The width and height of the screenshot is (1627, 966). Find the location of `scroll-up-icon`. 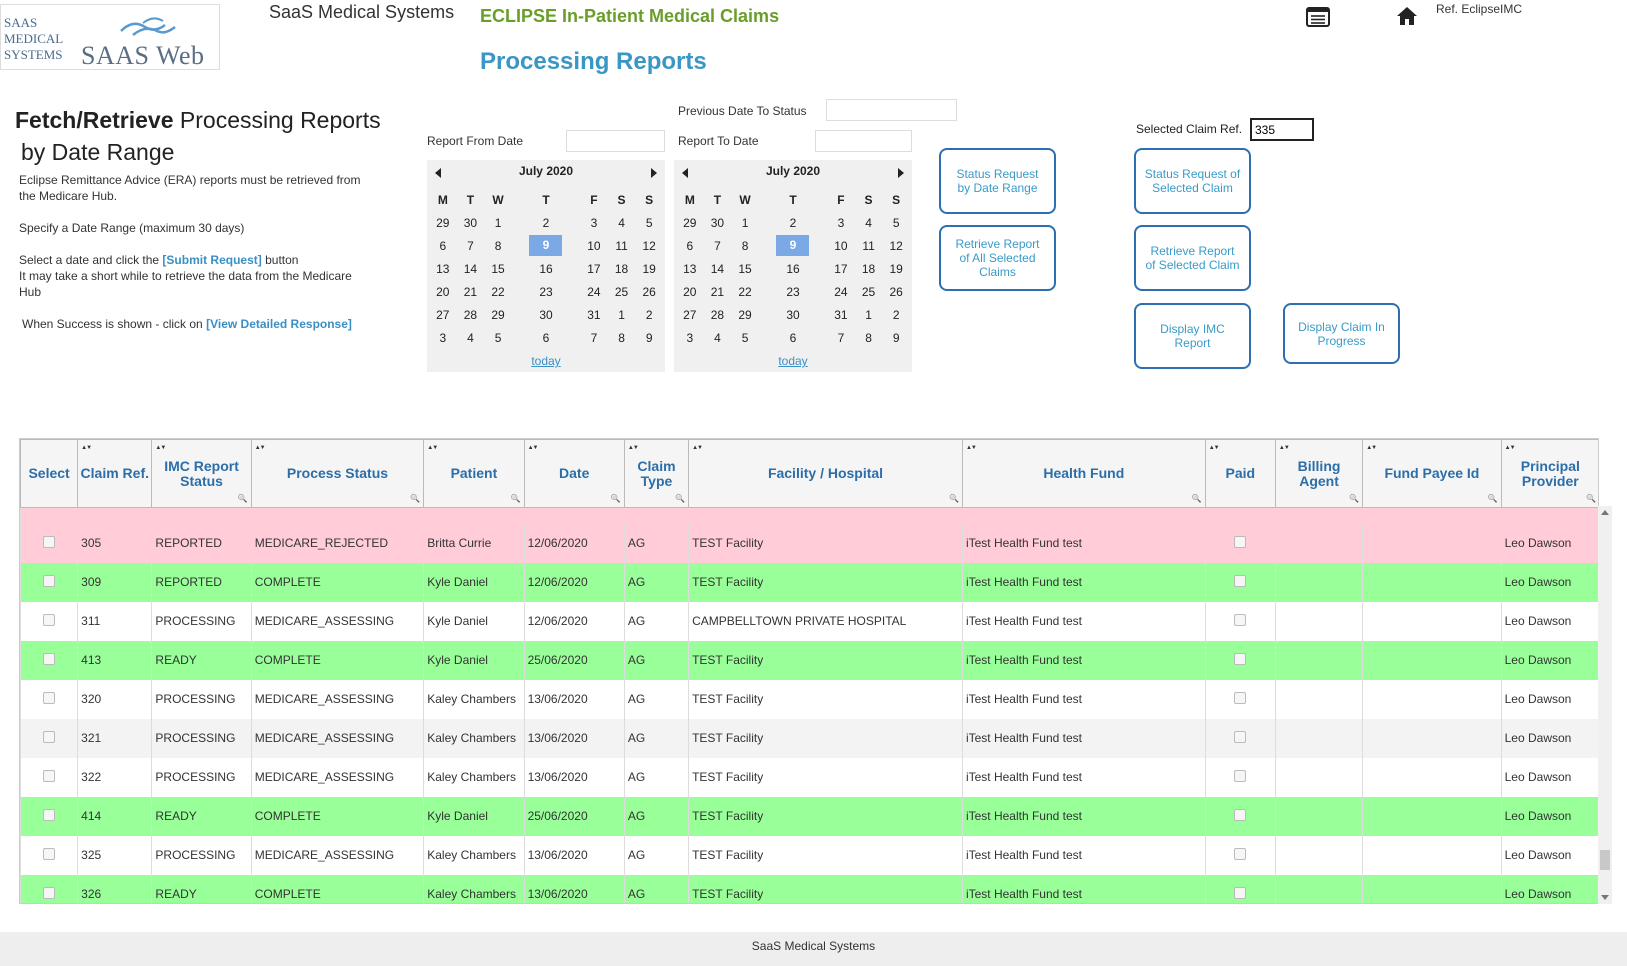

scroll-up-icon is located at coordinates (1605, 512).